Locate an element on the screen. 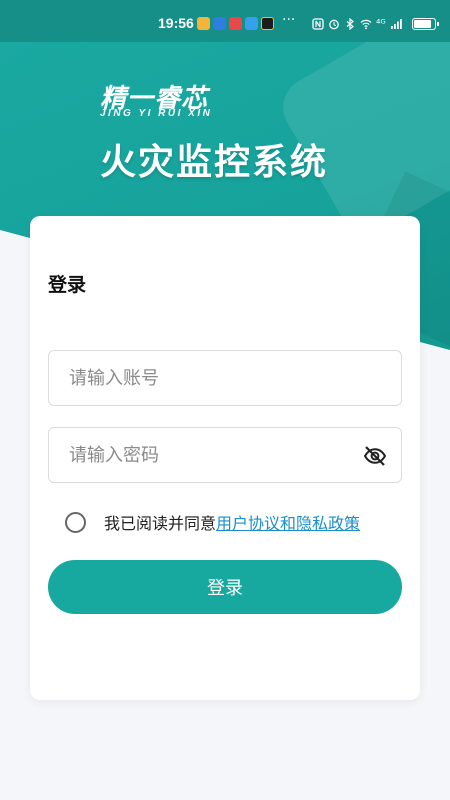  bluetooth-icon is located at coordinates (350, 23).